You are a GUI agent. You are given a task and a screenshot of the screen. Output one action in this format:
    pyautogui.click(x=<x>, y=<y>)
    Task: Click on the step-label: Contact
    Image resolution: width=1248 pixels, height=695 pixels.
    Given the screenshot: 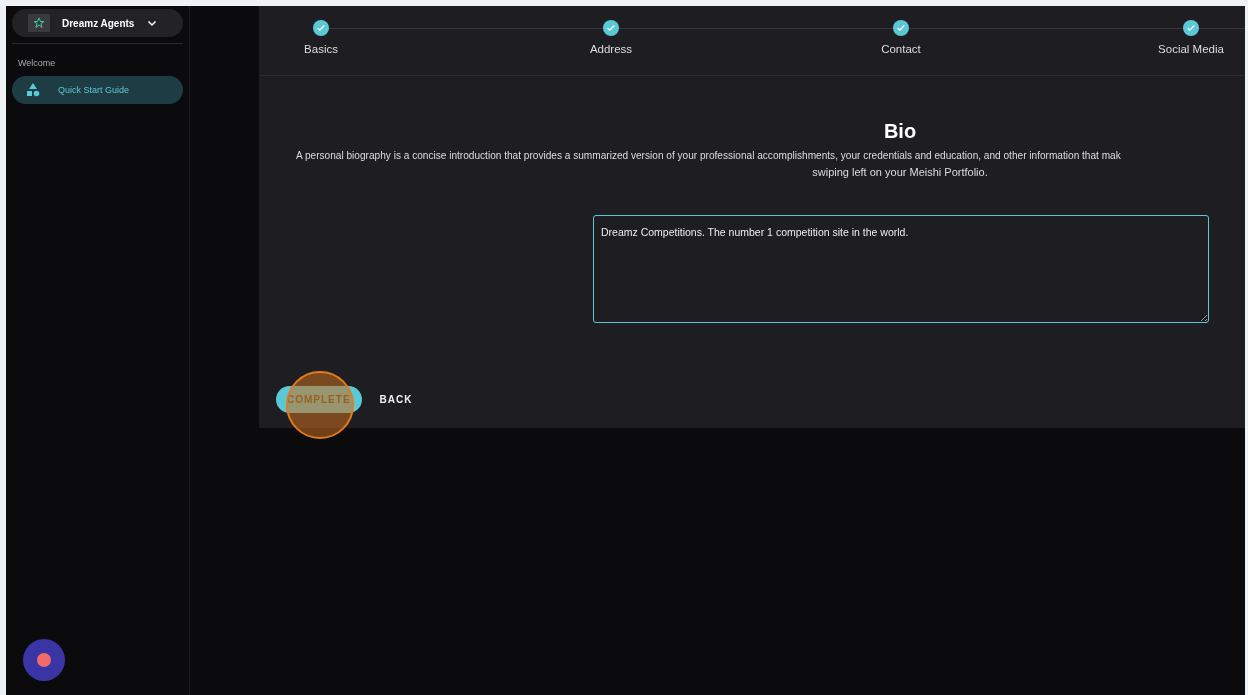 What is the action you would take?
    pyautogui.click(x=901, y=49)
    